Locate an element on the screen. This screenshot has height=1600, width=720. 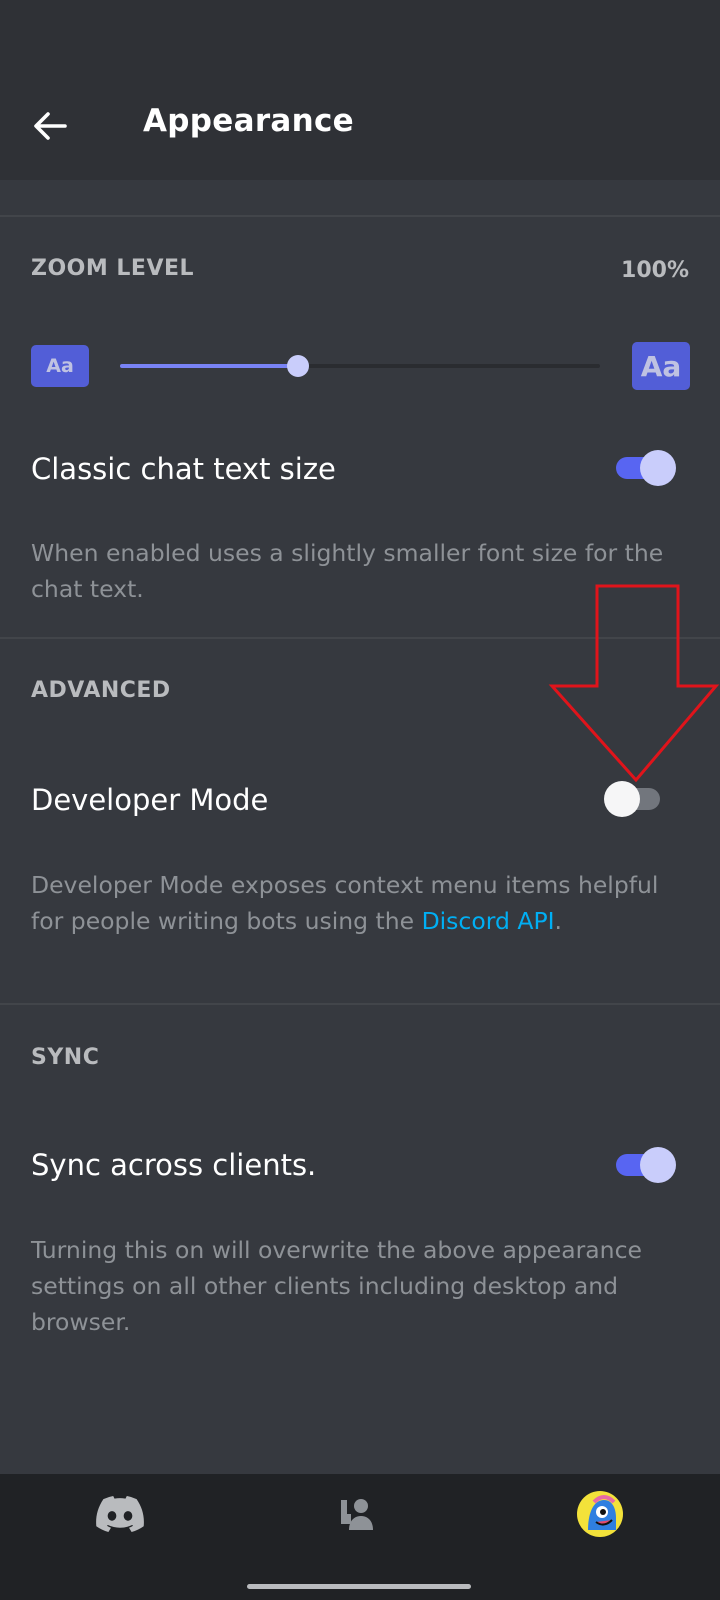
page-title: Appearance is located at coordinates (248, 121).